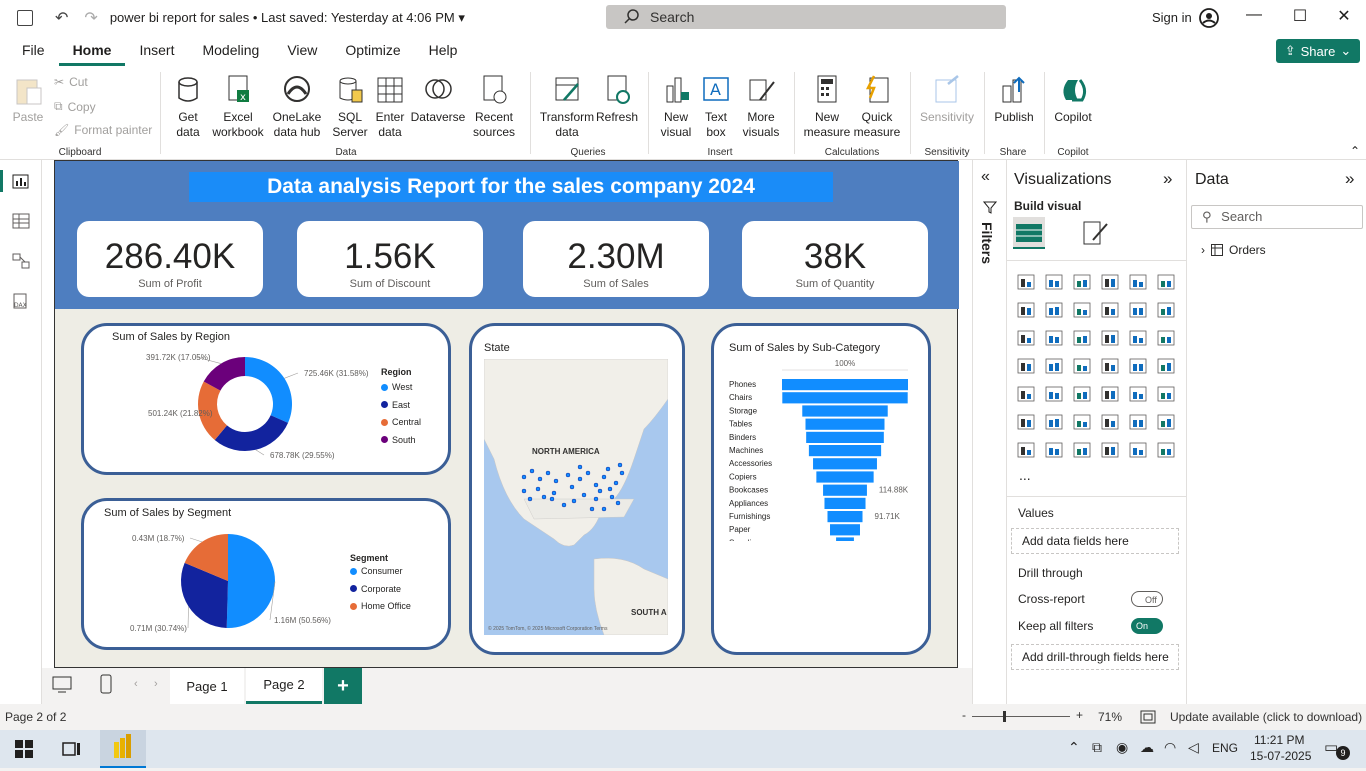 The image size is (1366, 771). What do you see at coordinates (835, 259) in the screenshot?
I see `kpi-card-quantity: 38K Sum of Quantity` at bounding box center [835, 259].